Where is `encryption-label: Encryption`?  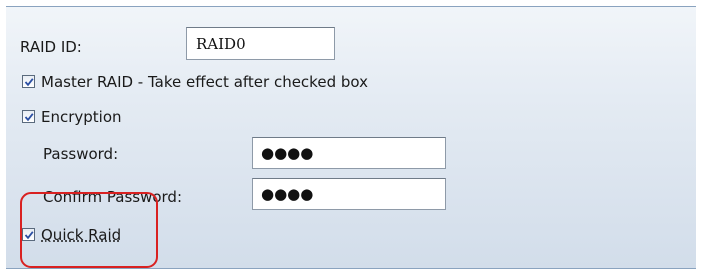
encryption-label: Encryption is located at coordinates (81, 117).